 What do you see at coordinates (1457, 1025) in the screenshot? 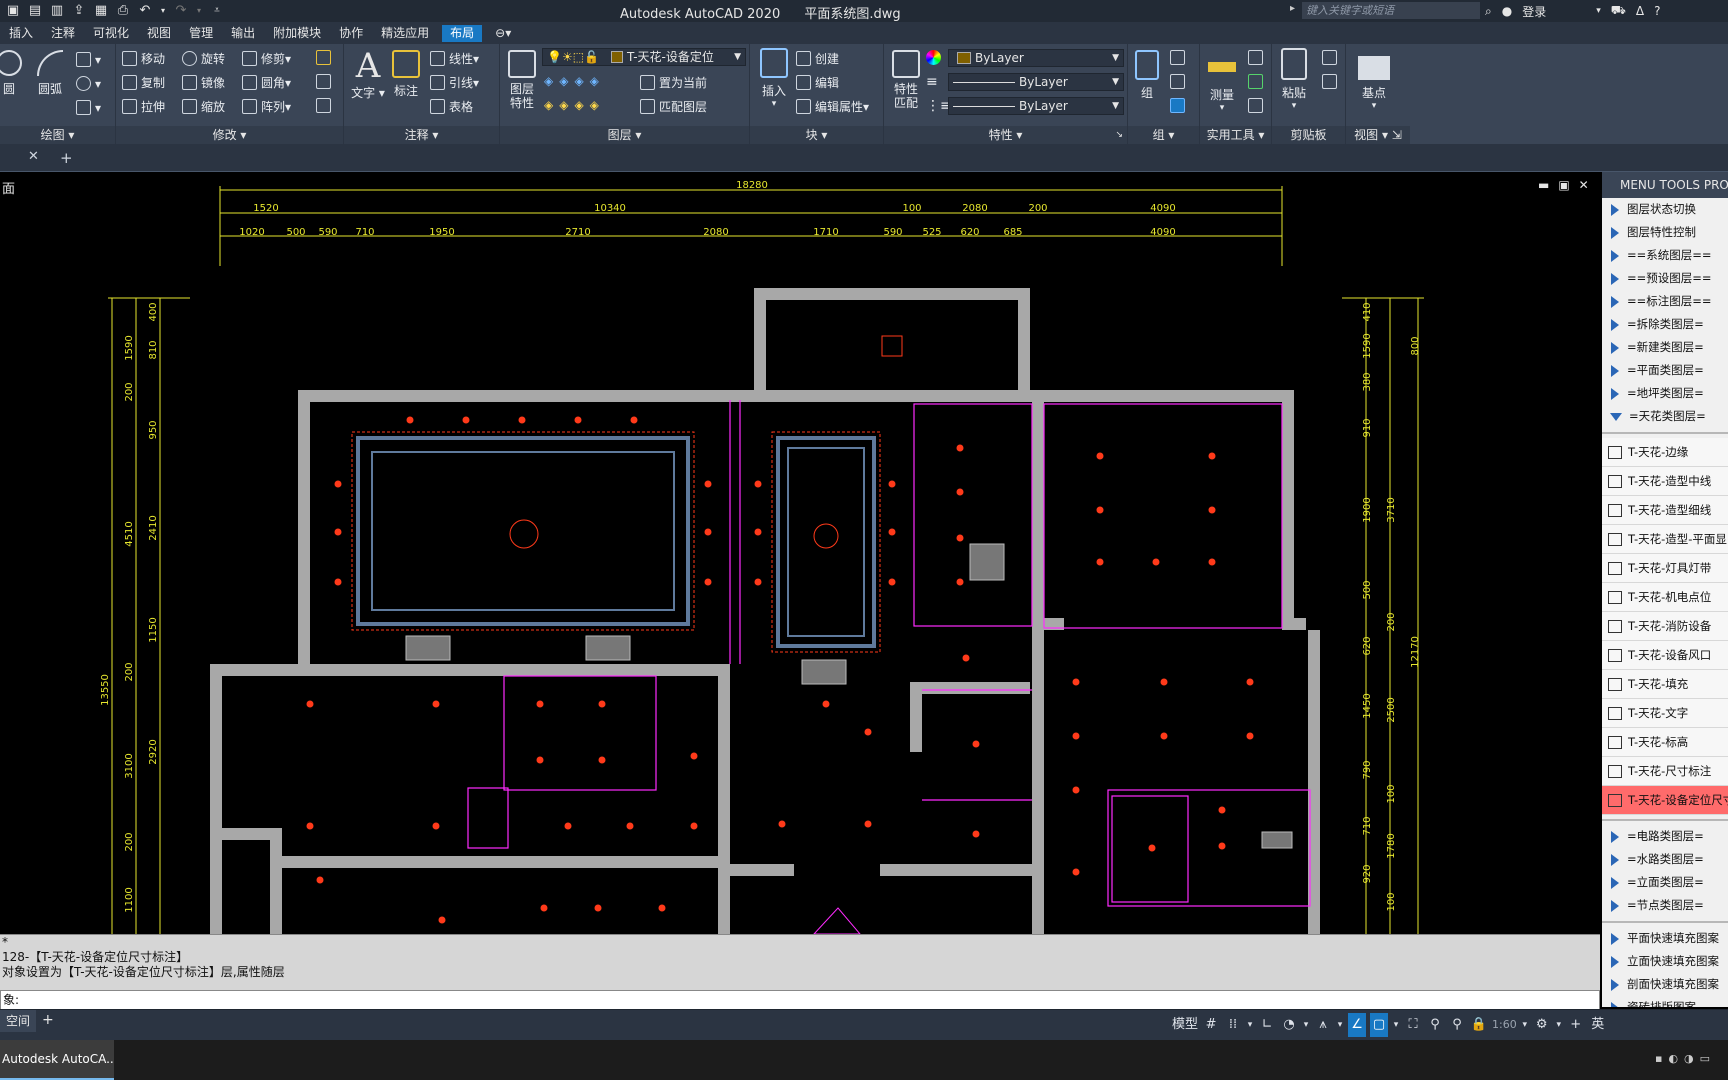
I see `auto-scale-icon: ⚲` at bounding box center [1457, 1025].